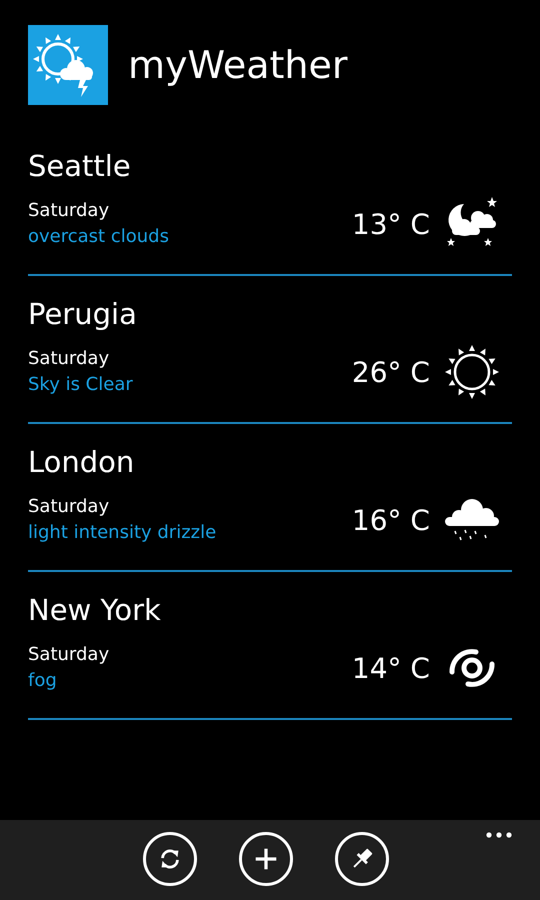 This screenshot has height=900, width=540. What do you see at coordinates (391, 520) in the screenshot?
I see `temperature-label: 16° C` at bounding box center [391, 520].